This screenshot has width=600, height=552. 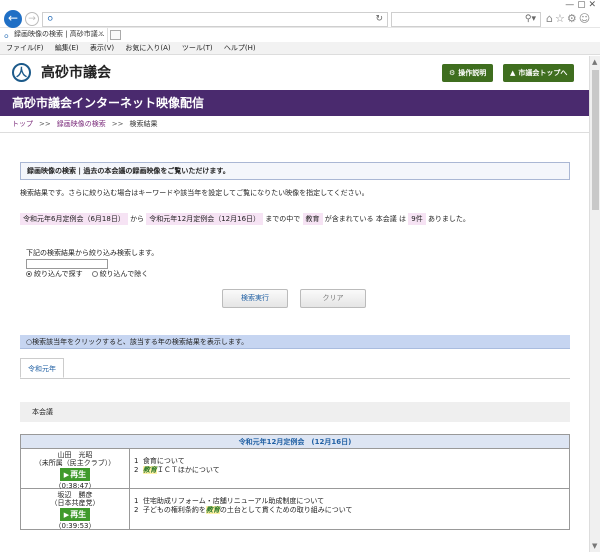 I want to click on tab-strip: ⚪ 録画映像の検索 | 高砂市議… ✕, so click(x=300, y=35).